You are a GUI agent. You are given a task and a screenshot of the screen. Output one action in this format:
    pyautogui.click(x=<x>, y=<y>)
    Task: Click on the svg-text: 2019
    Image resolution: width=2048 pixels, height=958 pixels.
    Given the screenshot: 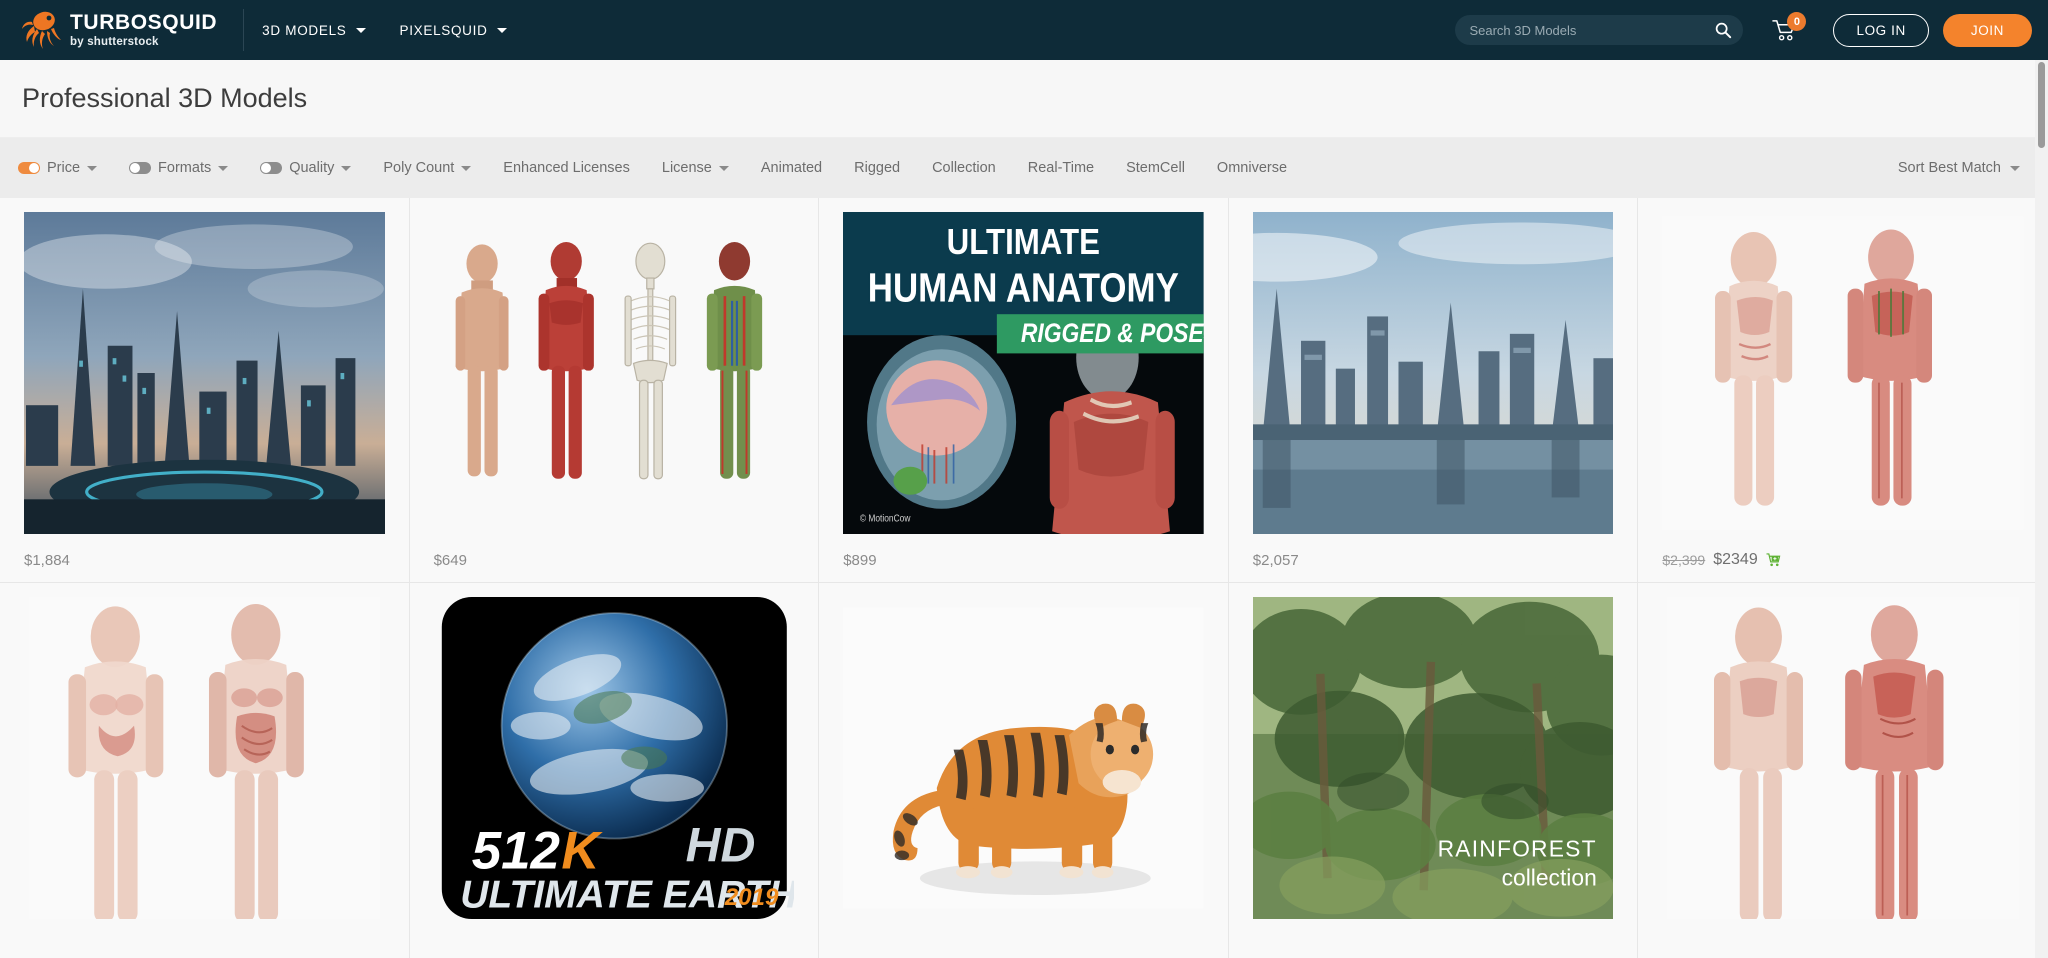 What is the action you would take?
    pyautogui.click(x=750, y=897)
    